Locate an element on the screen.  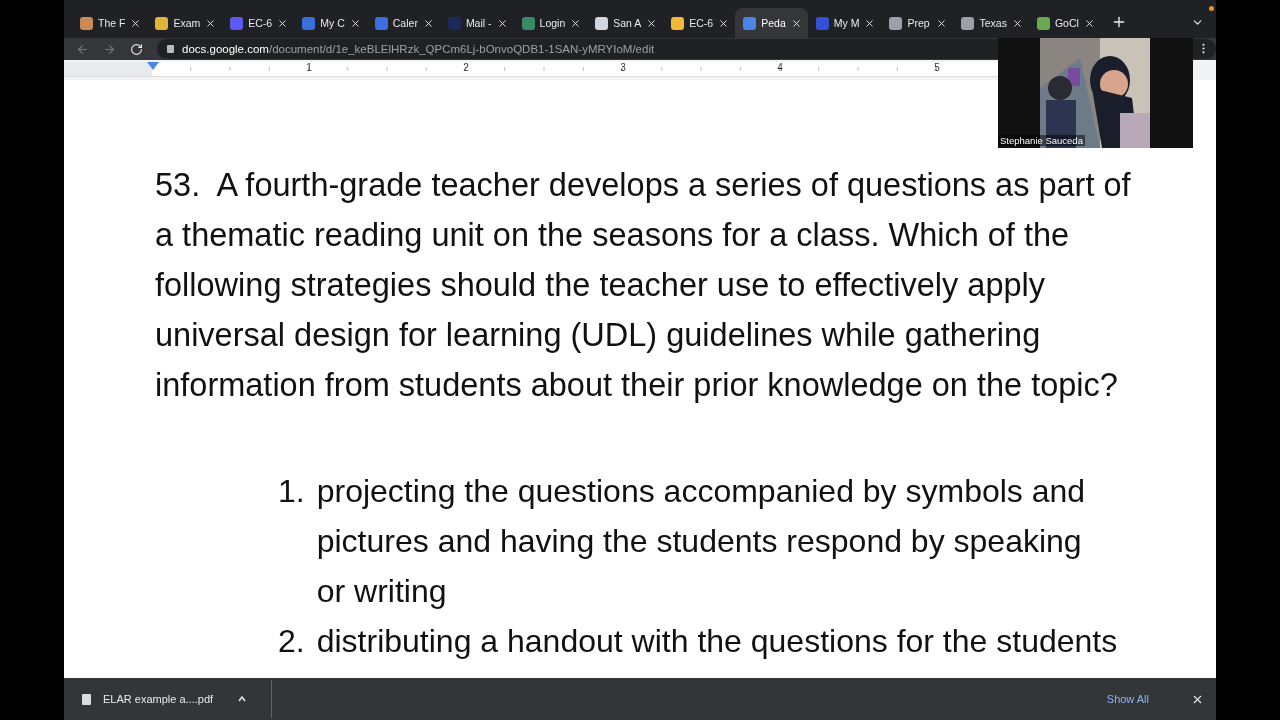
indent-marker-icon is located at coordinates (153, 66).